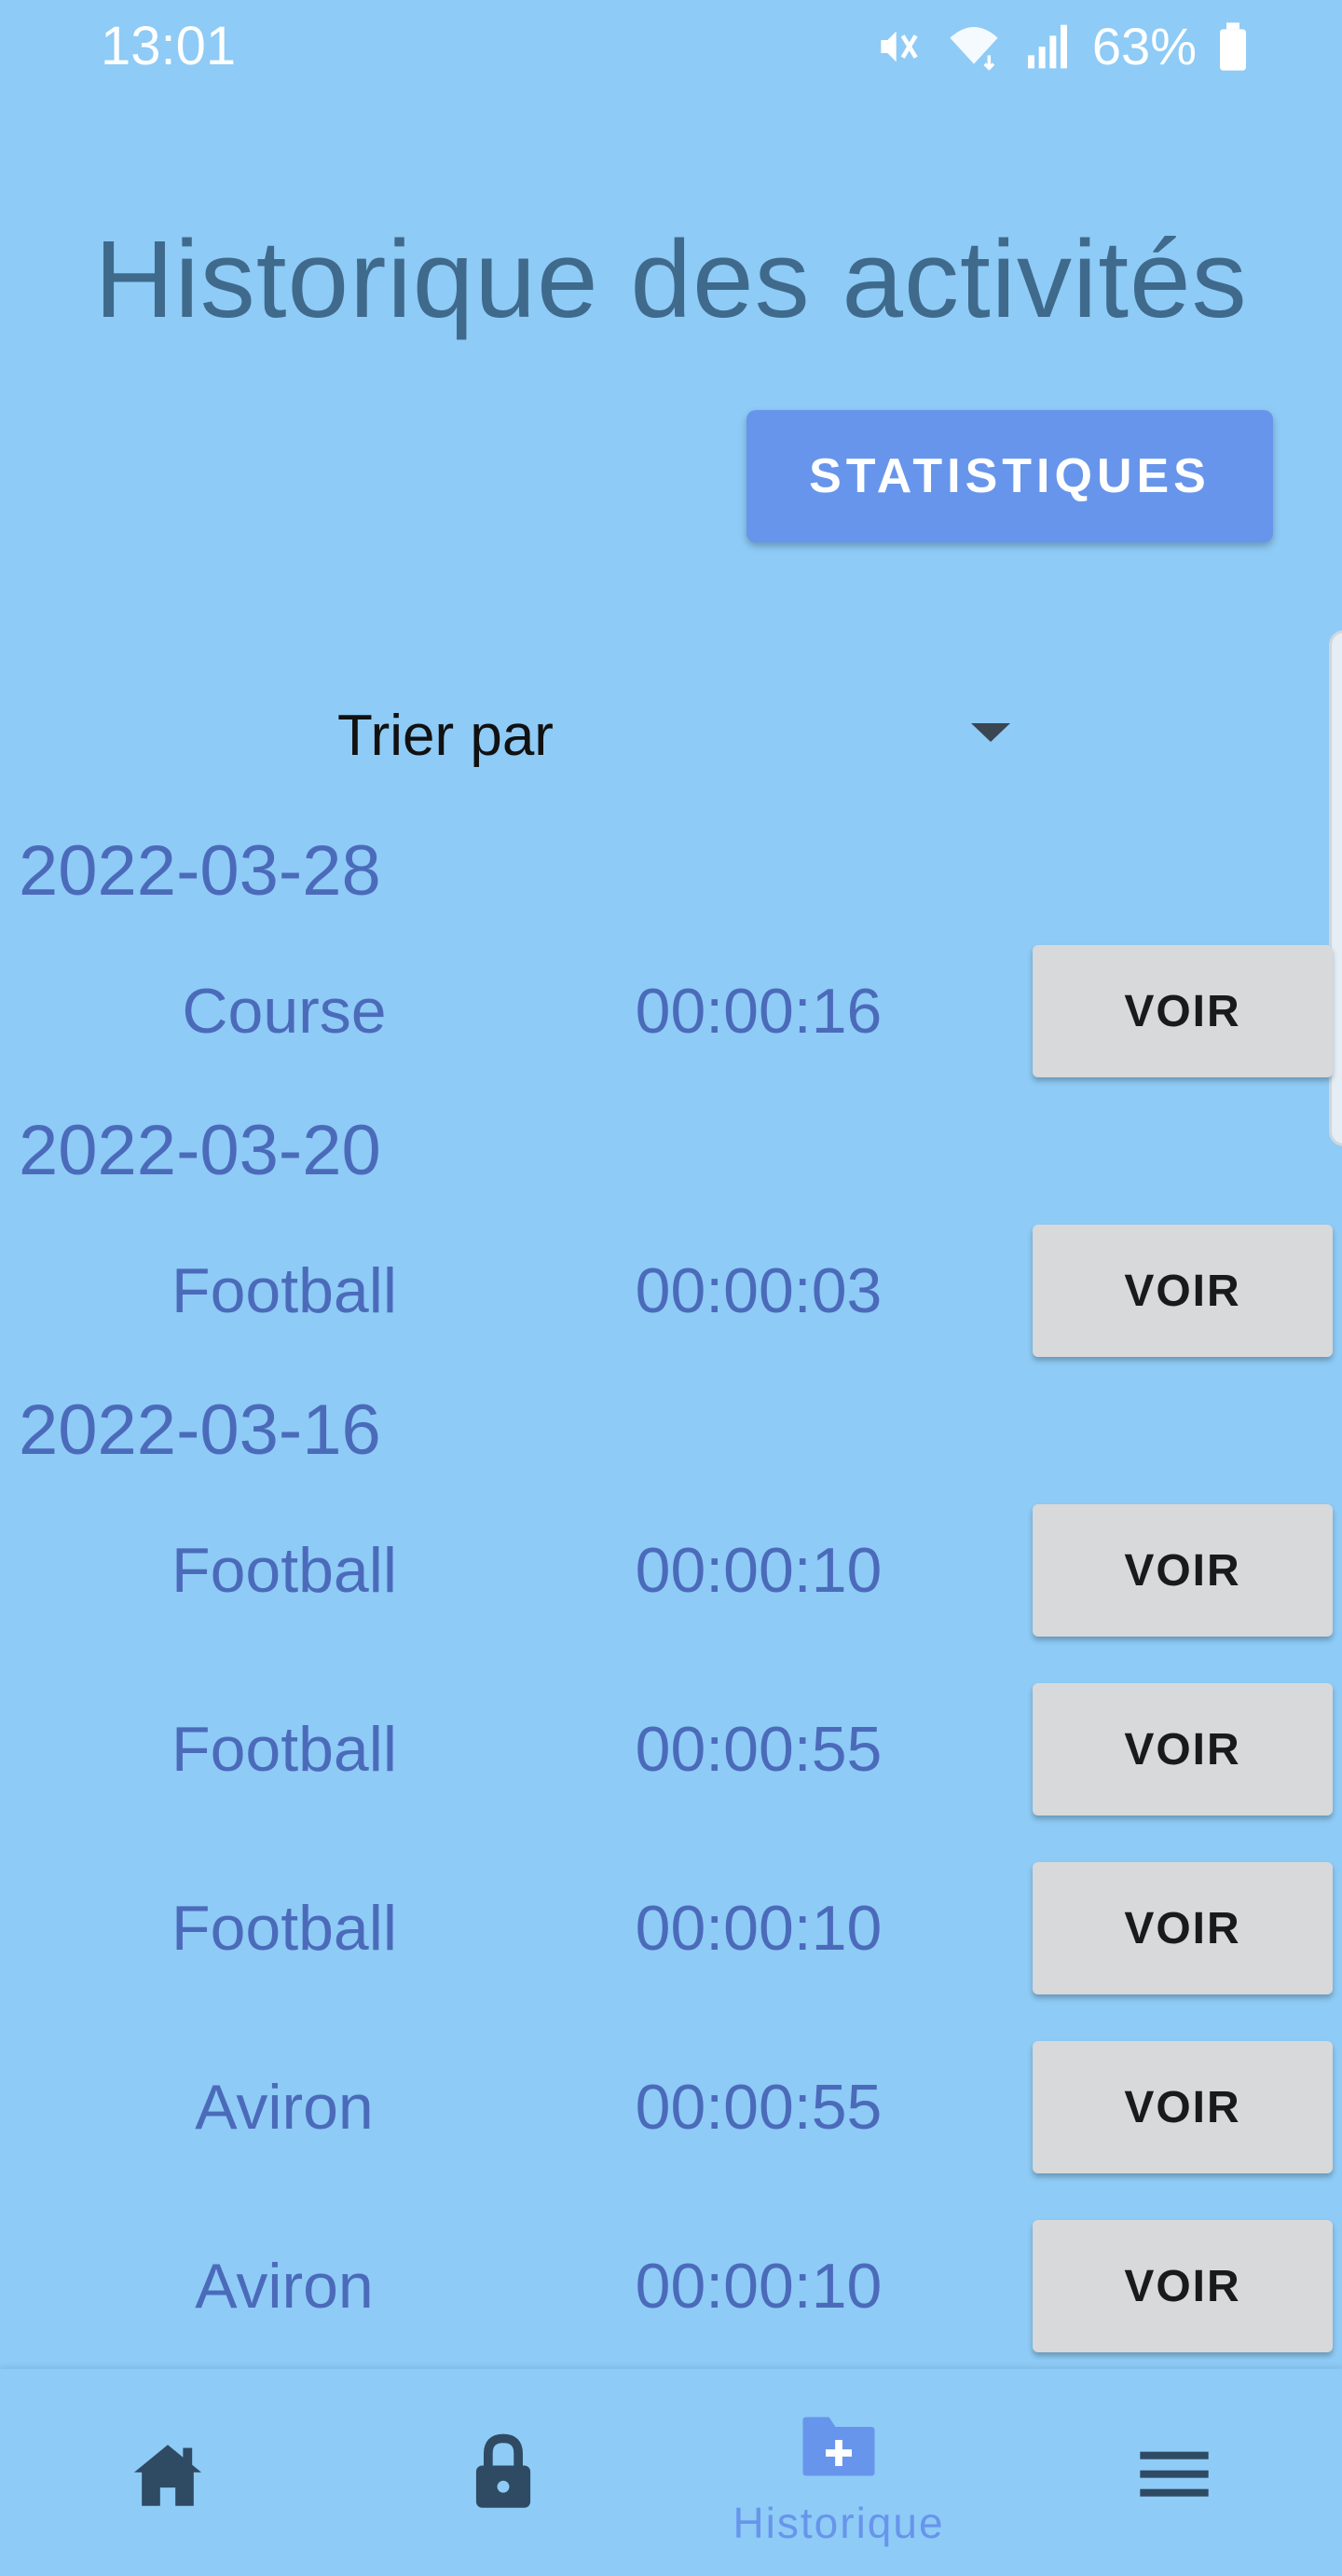 Image resolution: width=1342 pixels, height=2576 pixels. I want to click on status-time: 13:01, so click(169, 46).